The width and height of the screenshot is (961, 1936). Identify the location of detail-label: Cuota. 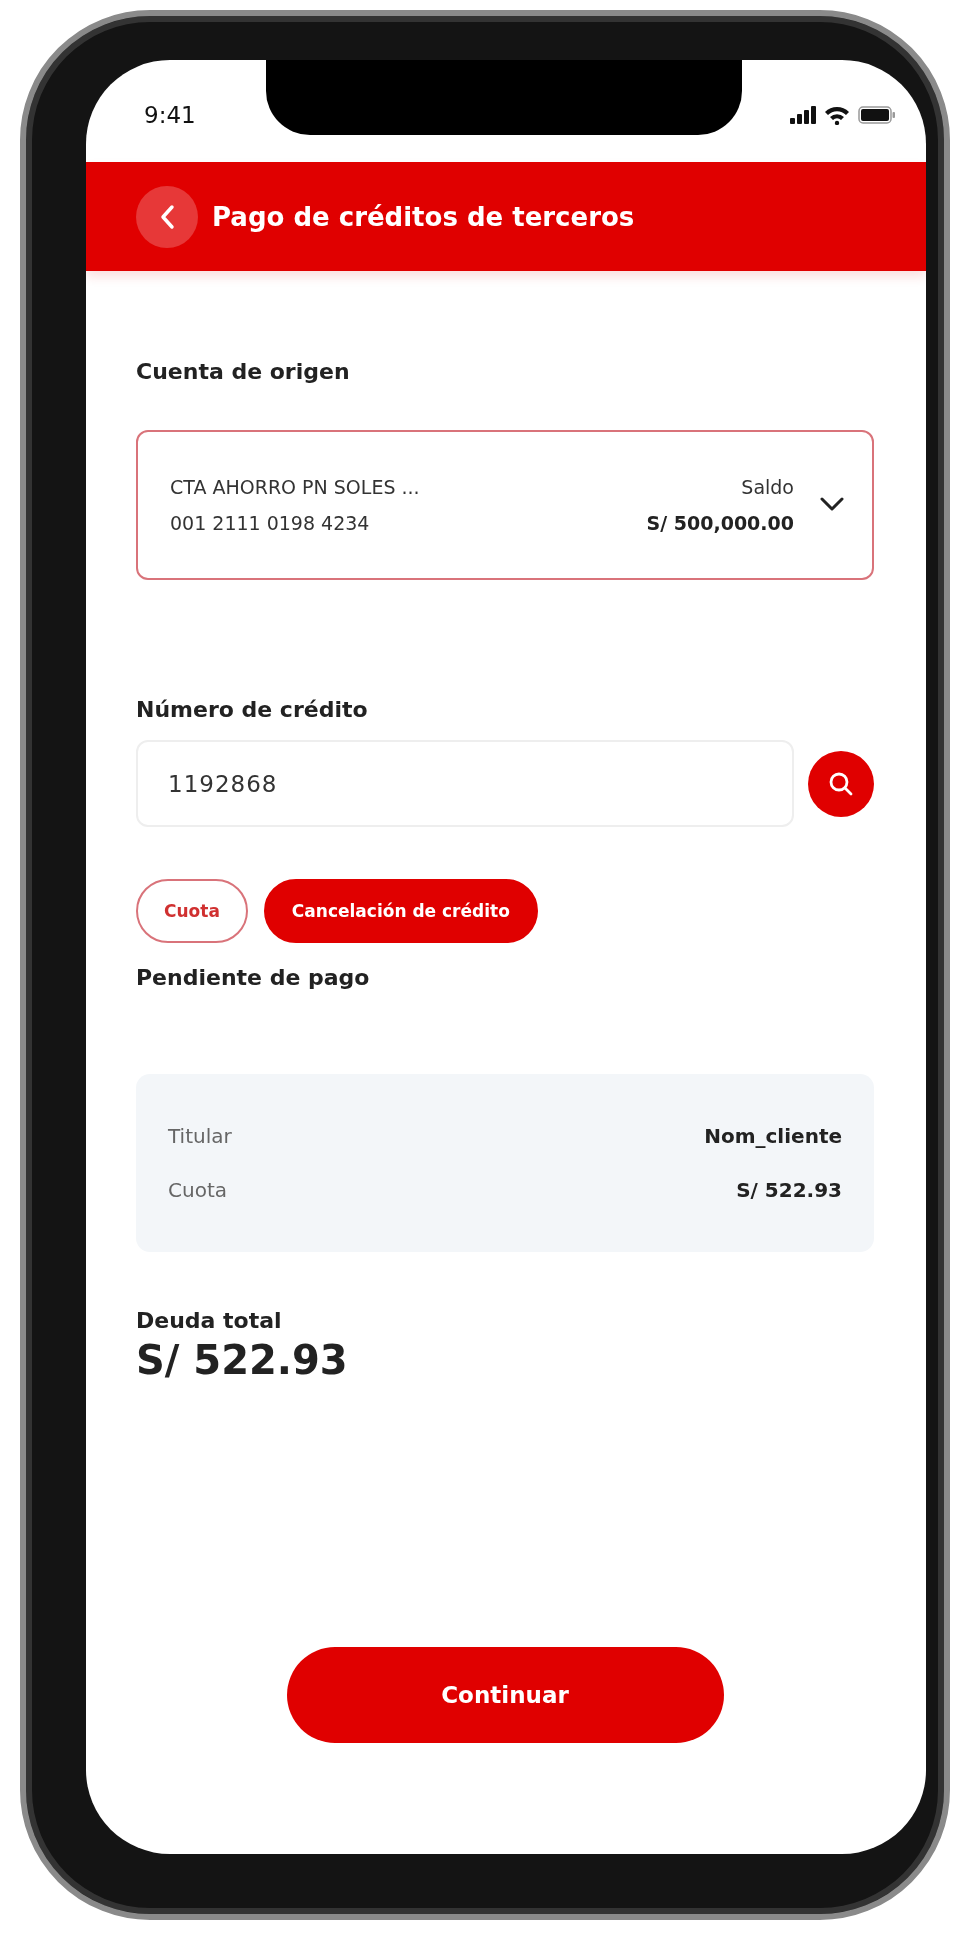
(197, 1190).